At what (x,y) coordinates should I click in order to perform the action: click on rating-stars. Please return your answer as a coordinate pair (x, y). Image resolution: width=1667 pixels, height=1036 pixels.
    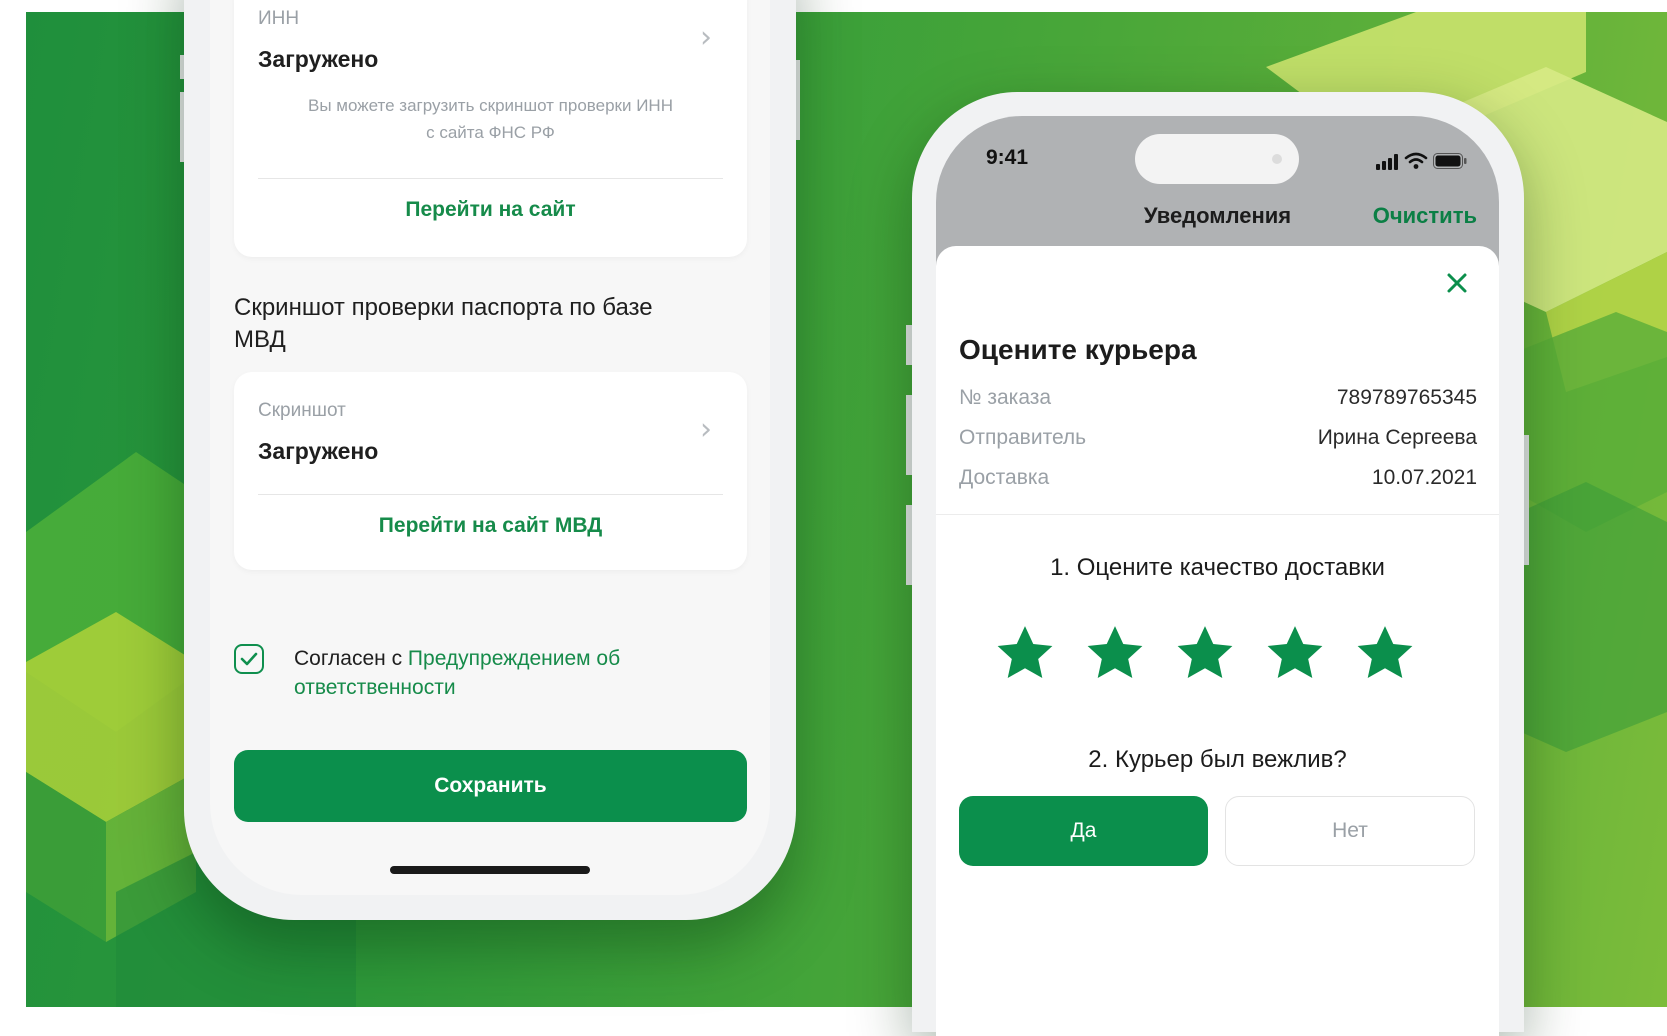
    Looking at the image, I should click on (1219, 654).